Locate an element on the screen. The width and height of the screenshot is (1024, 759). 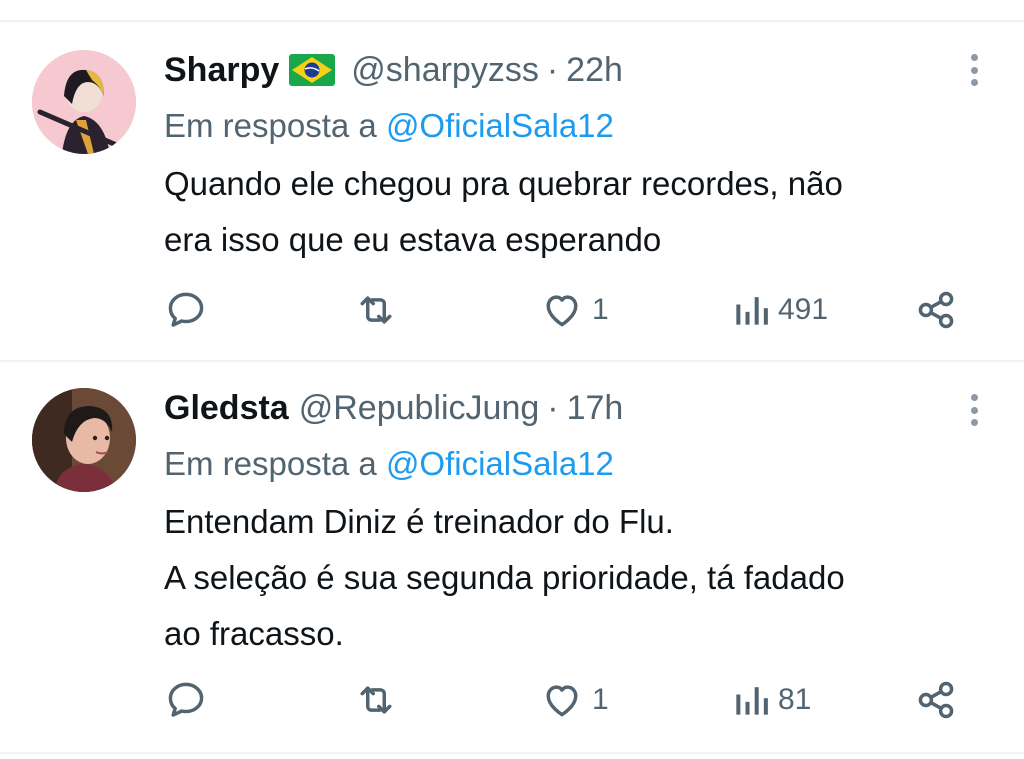
handle: @RepublicJung is located at coordinates (419, 408).